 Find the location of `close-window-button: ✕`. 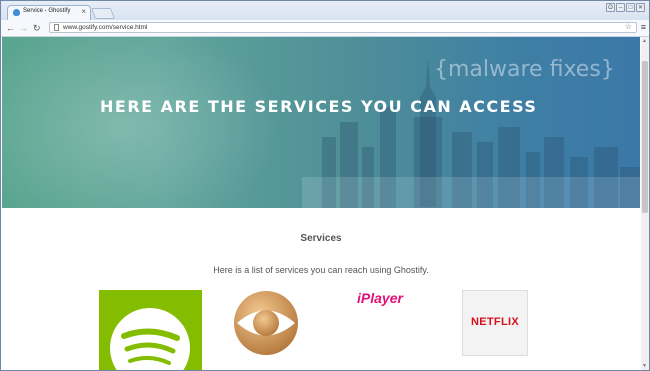

close-window-button: ✕ is located at coordinates (640, 7).